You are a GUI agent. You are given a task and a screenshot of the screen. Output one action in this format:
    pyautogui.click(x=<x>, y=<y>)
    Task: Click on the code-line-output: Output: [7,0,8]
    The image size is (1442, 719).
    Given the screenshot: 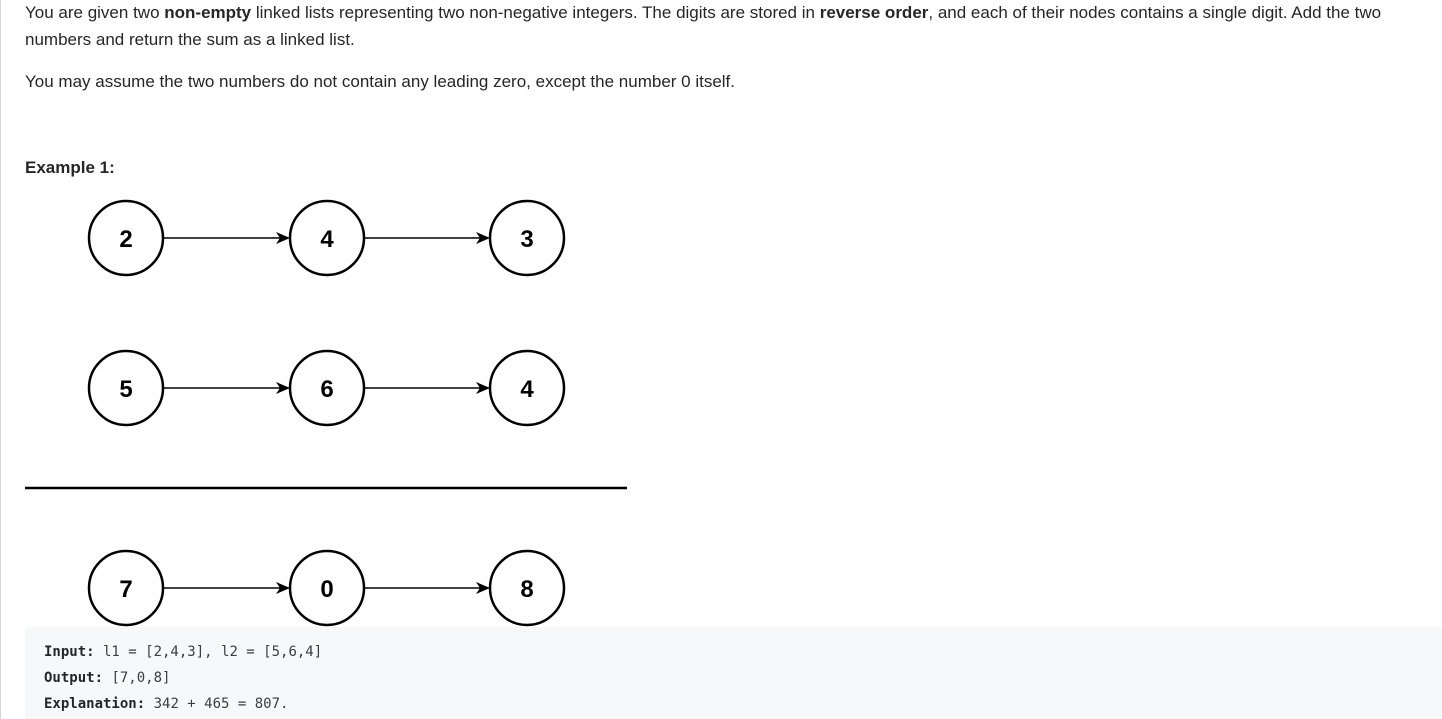 What is the action you would take?
    pyautogui.click(x=107, y=678)
    